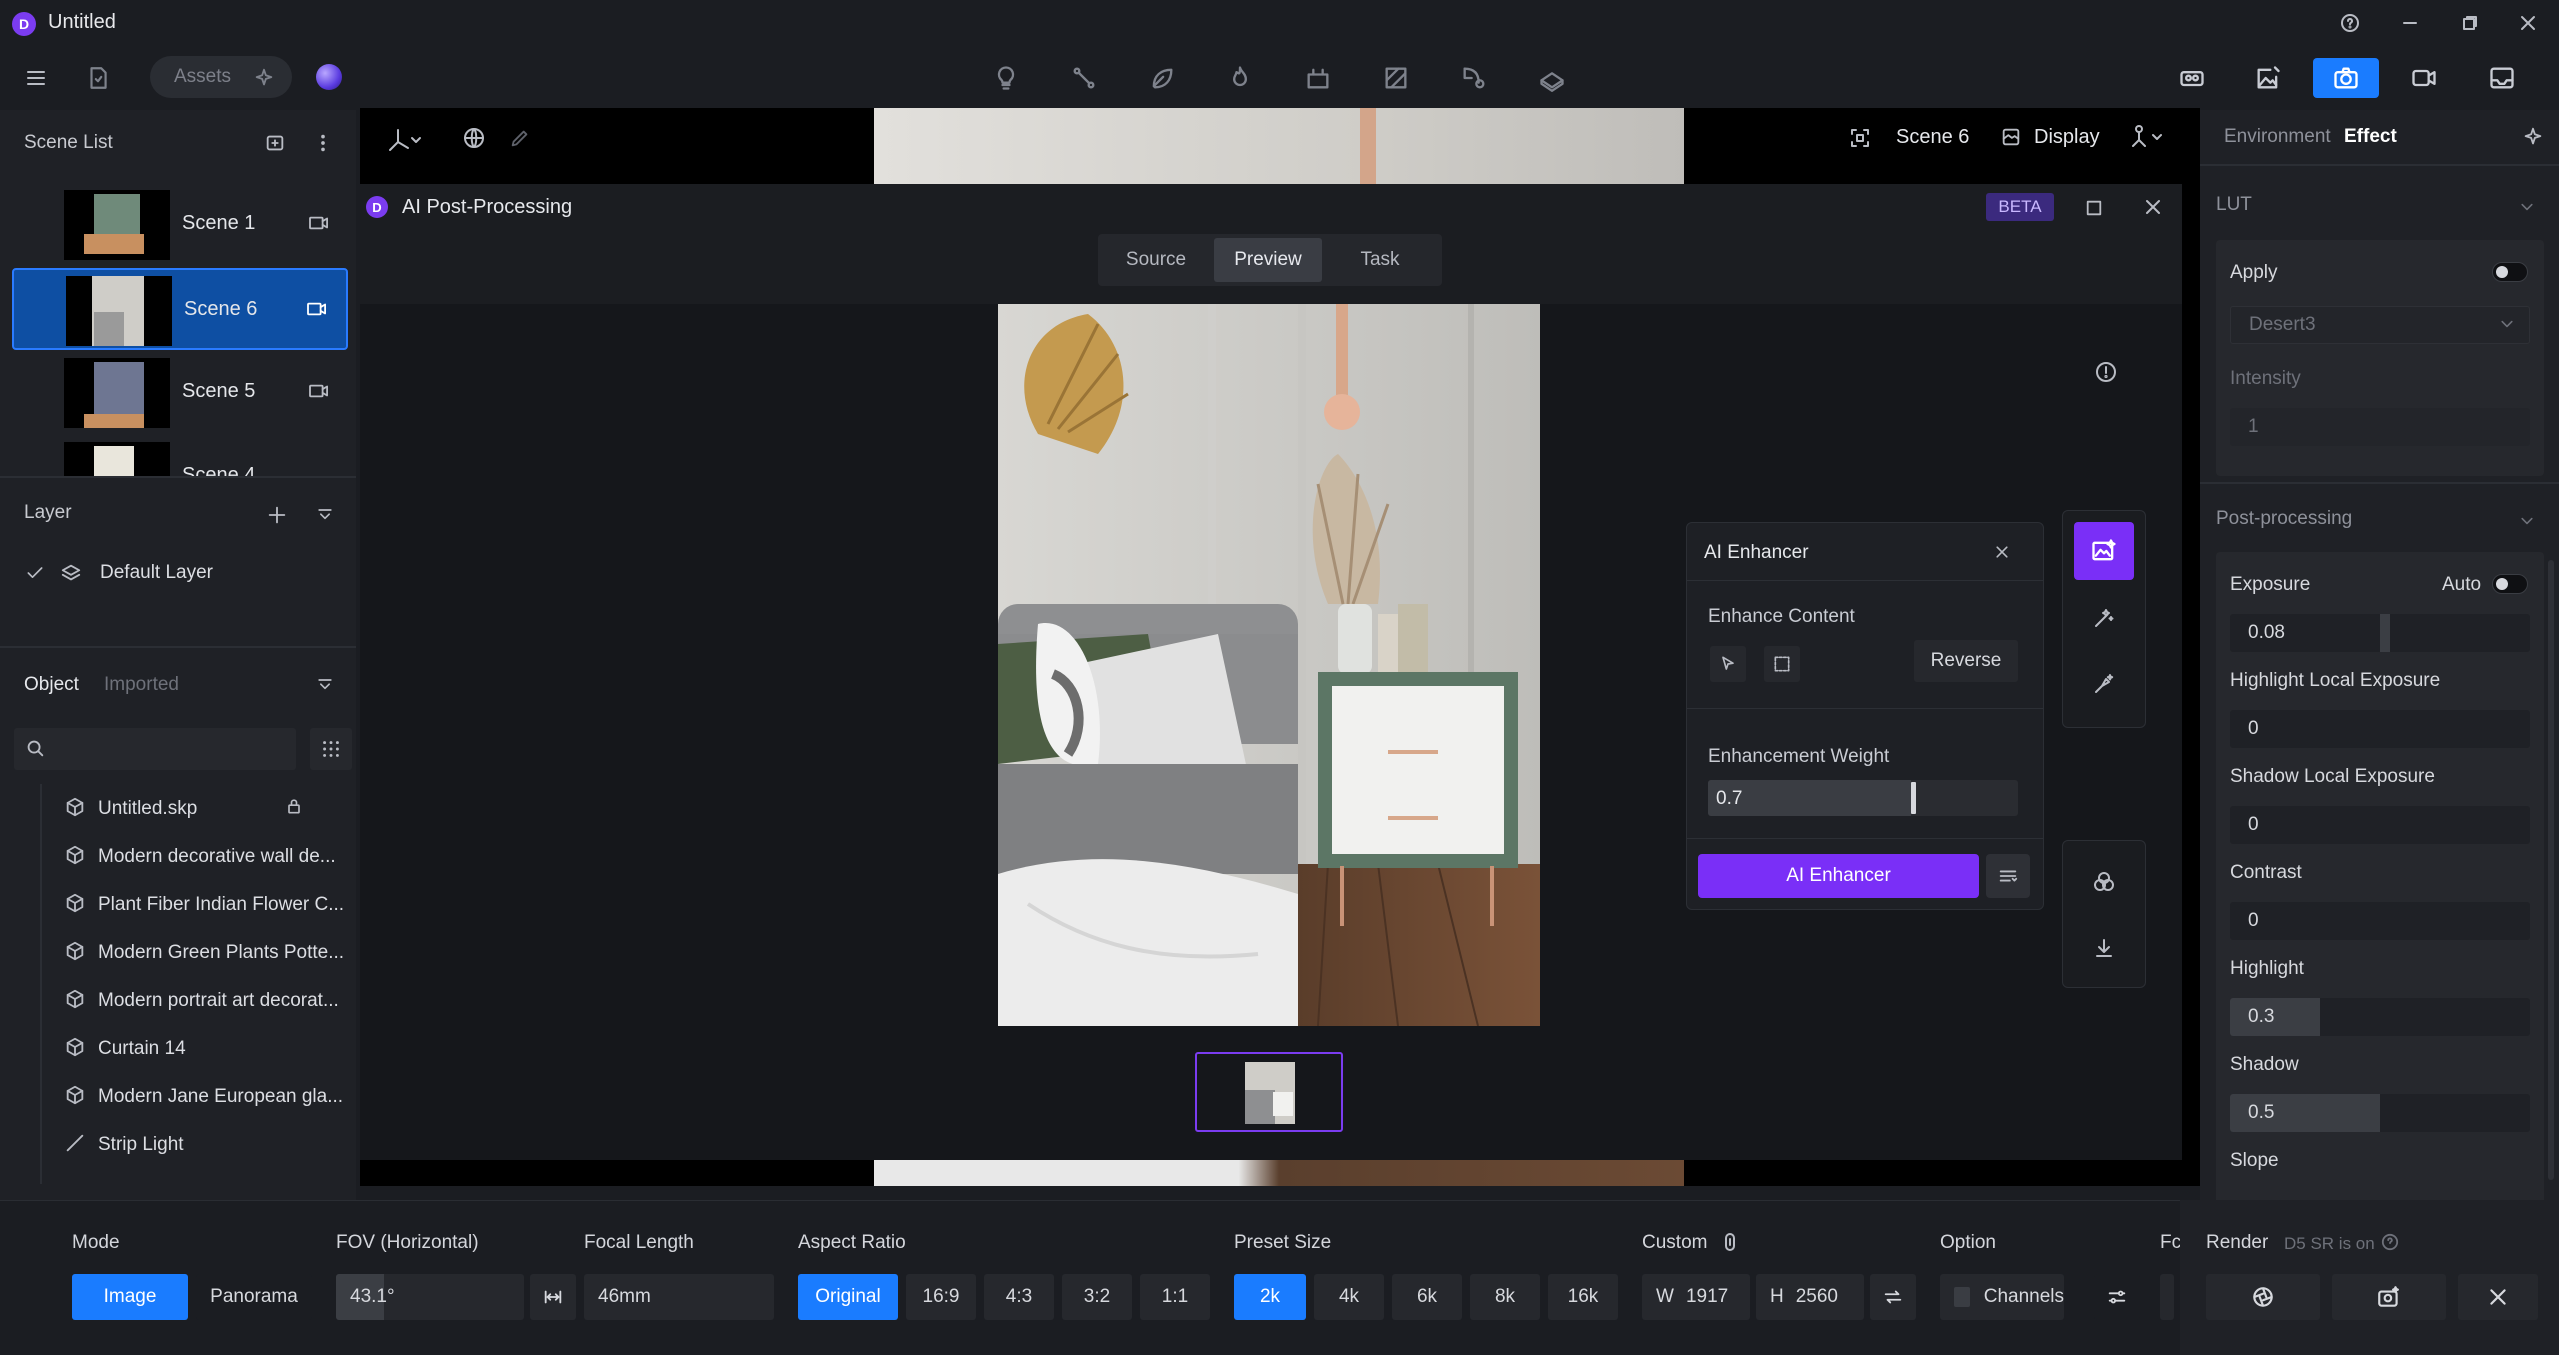 Image resolution: width=2559 pixels, height=1355 pixels. I want to click on lut-select: Desert3, so click(2380, 325).